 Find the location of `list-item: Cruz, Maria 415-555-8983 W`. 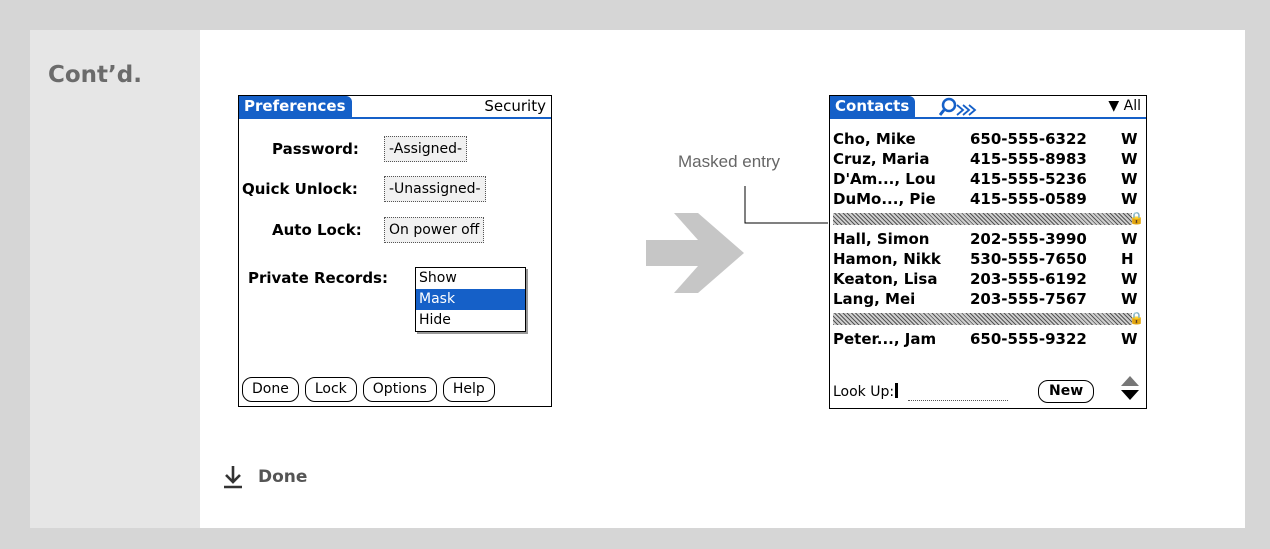

list-item: Cruz, Maria 415-555-8983 W is located at coordinates (989, 159).